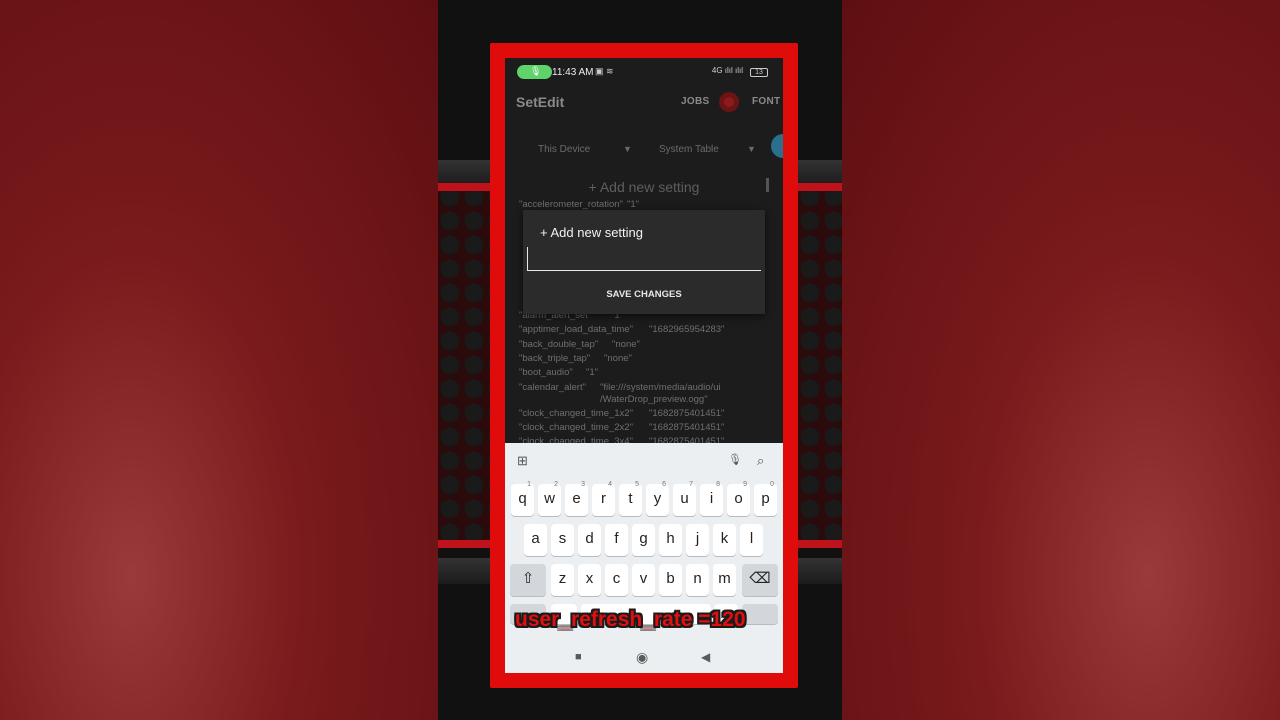  What do you see at coordinates (705, 657) in the screenshot?
I see `back-icon: ◀` at bounding box center [705, 657].